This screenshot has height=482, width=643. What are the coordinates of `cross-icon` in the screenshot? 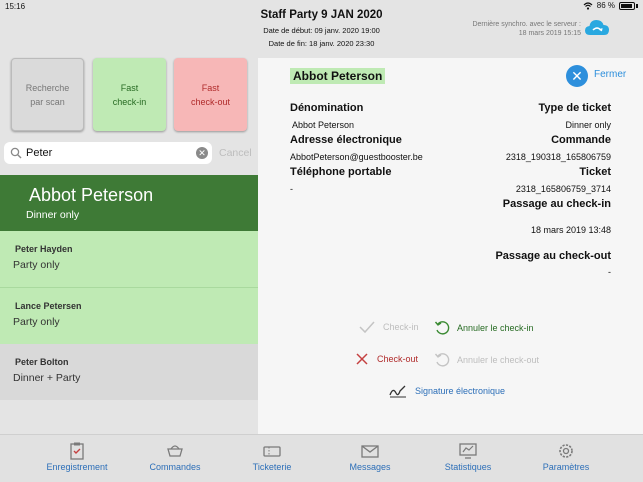 It's located at (362, 359).